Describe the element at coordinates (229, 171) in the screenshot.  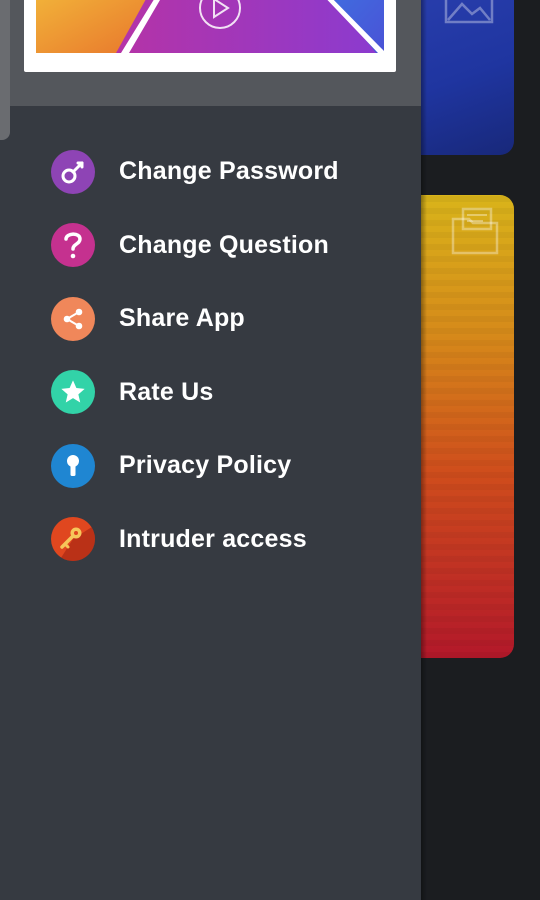
I see `menu-item-label: Change Password` at that location.